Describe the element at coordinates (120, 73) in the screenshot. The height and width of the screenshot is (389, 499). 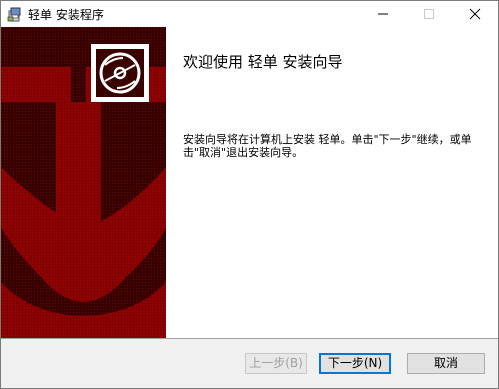
I see `disc-icon` at that location.